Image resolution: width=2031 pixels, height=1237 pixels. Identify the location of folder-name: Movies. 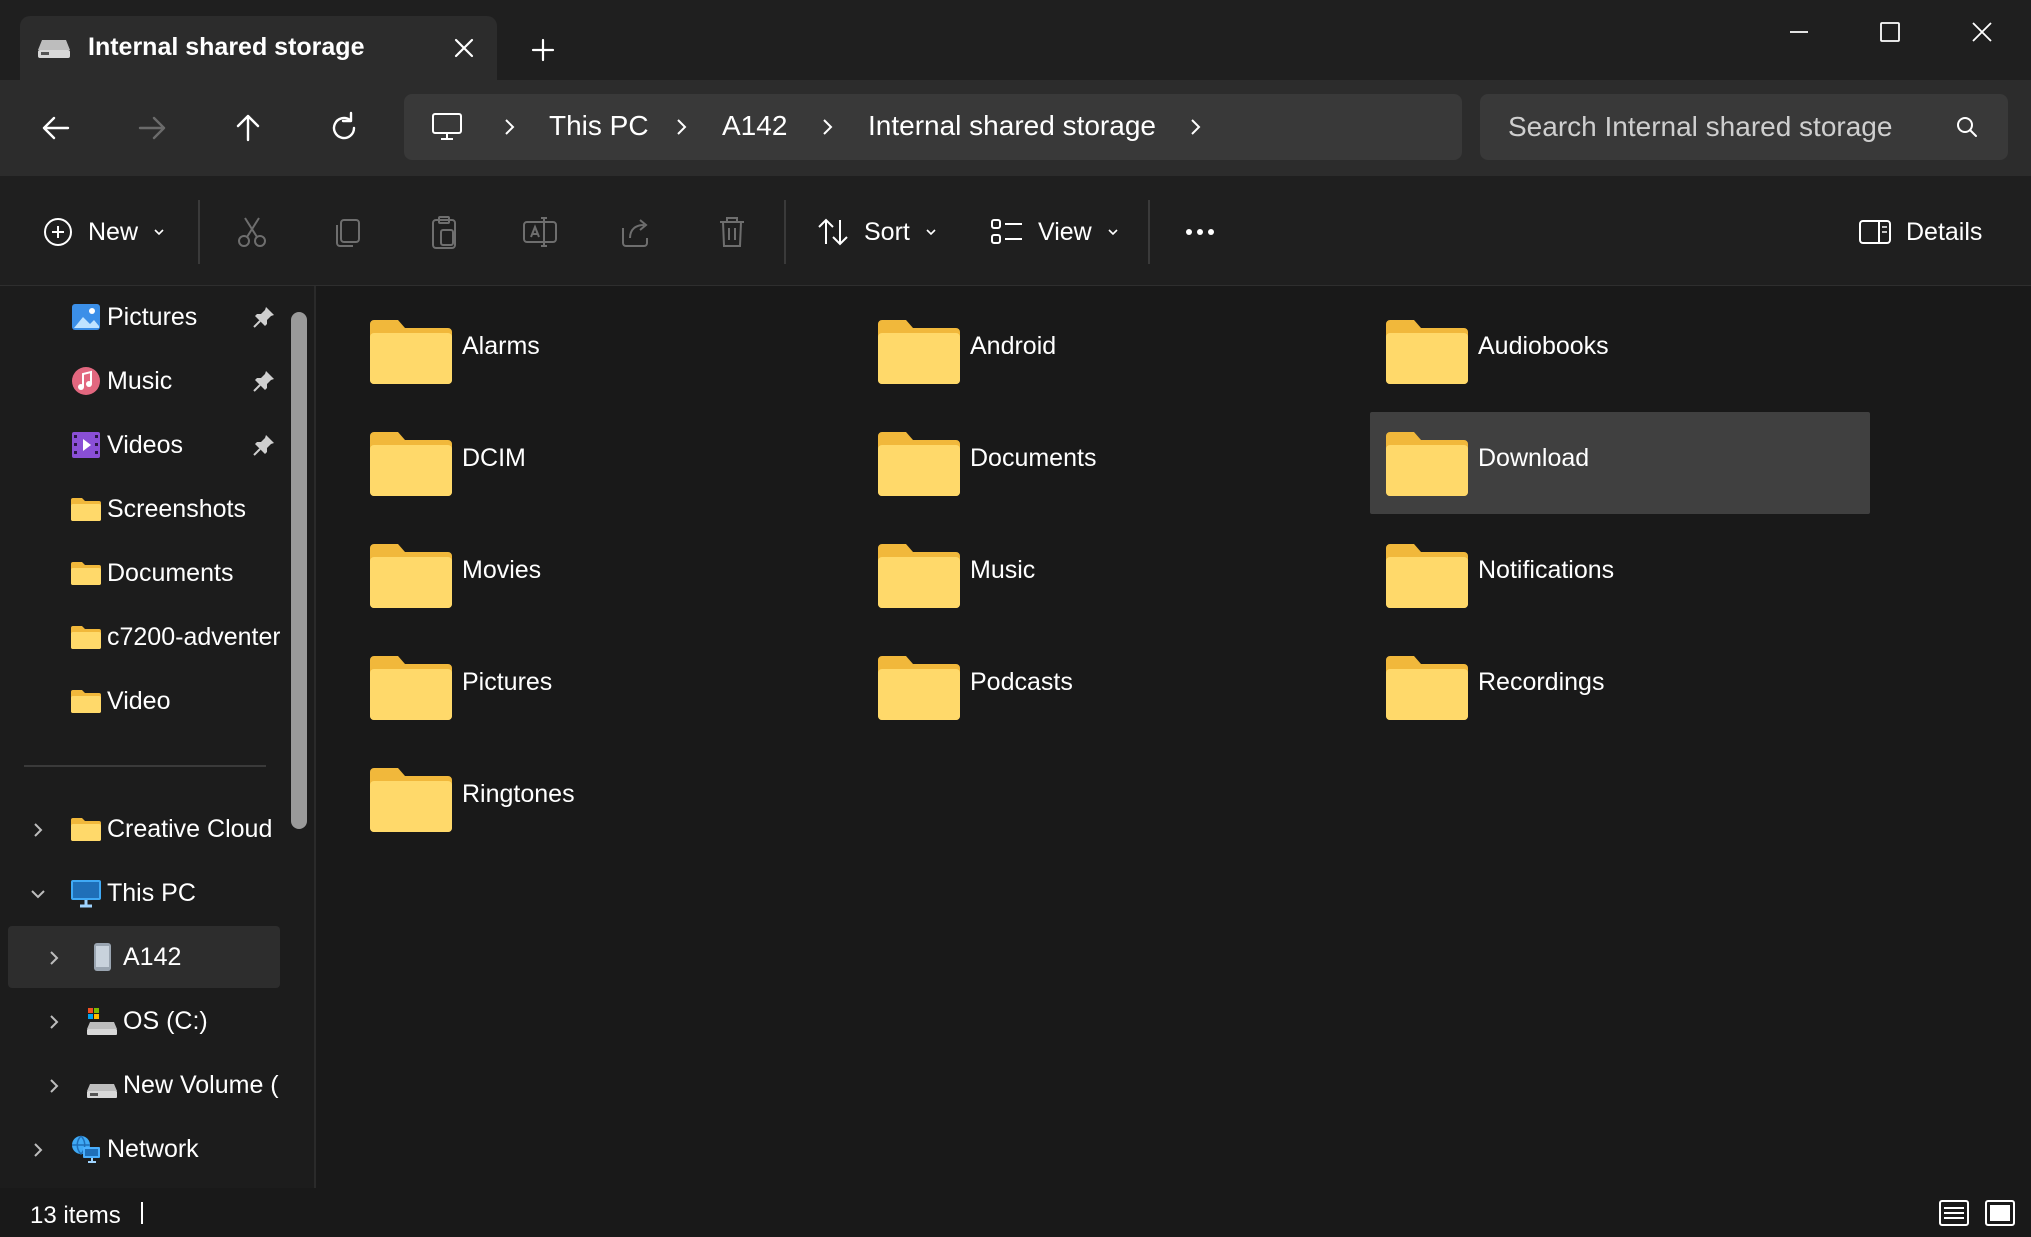
(502, 570).